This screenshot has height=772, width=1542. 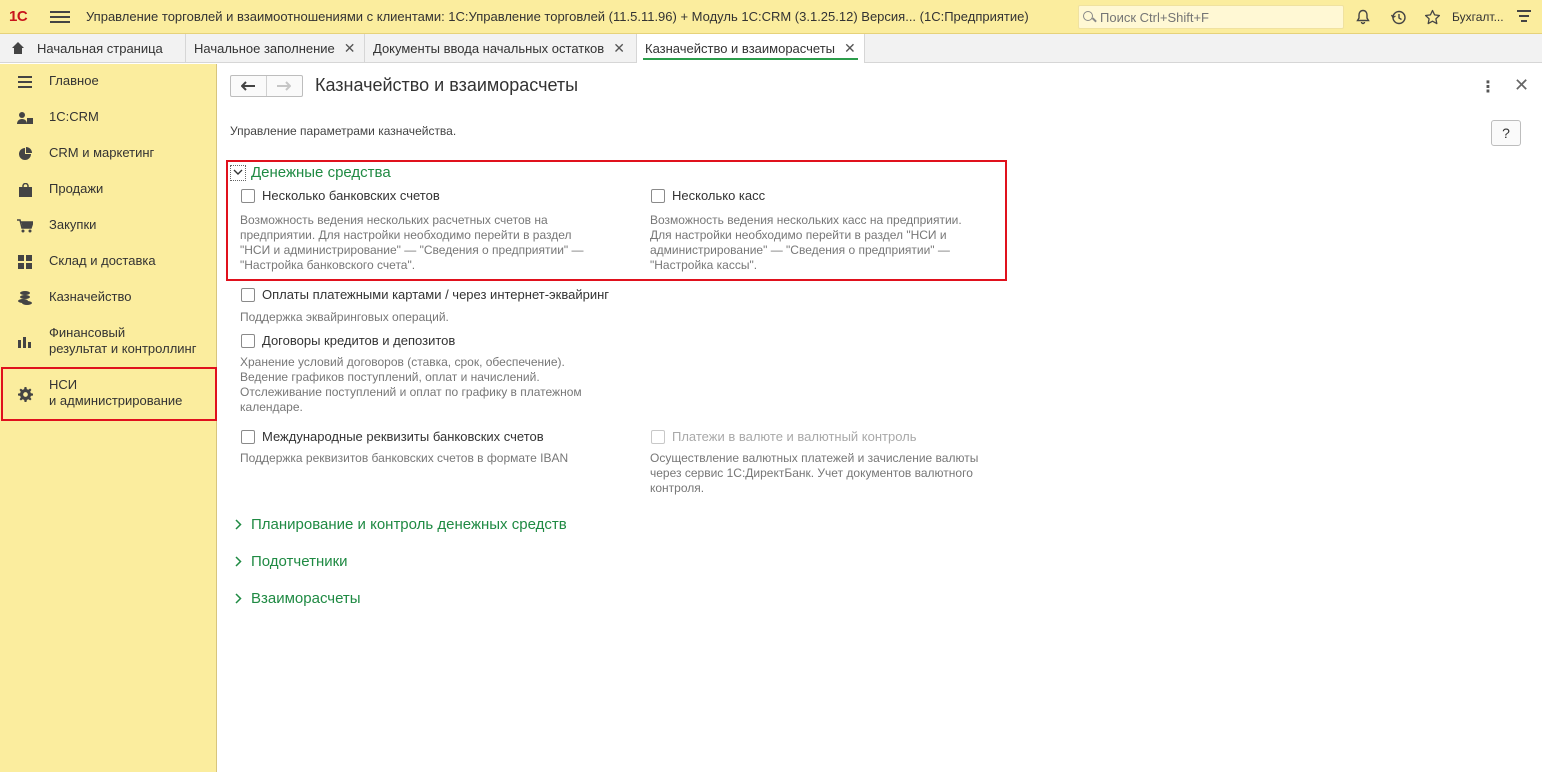 What do you see at coordinates (1363, 17) in the screenshot?
I see `bell-icon` at bounding box center [1363, 17].